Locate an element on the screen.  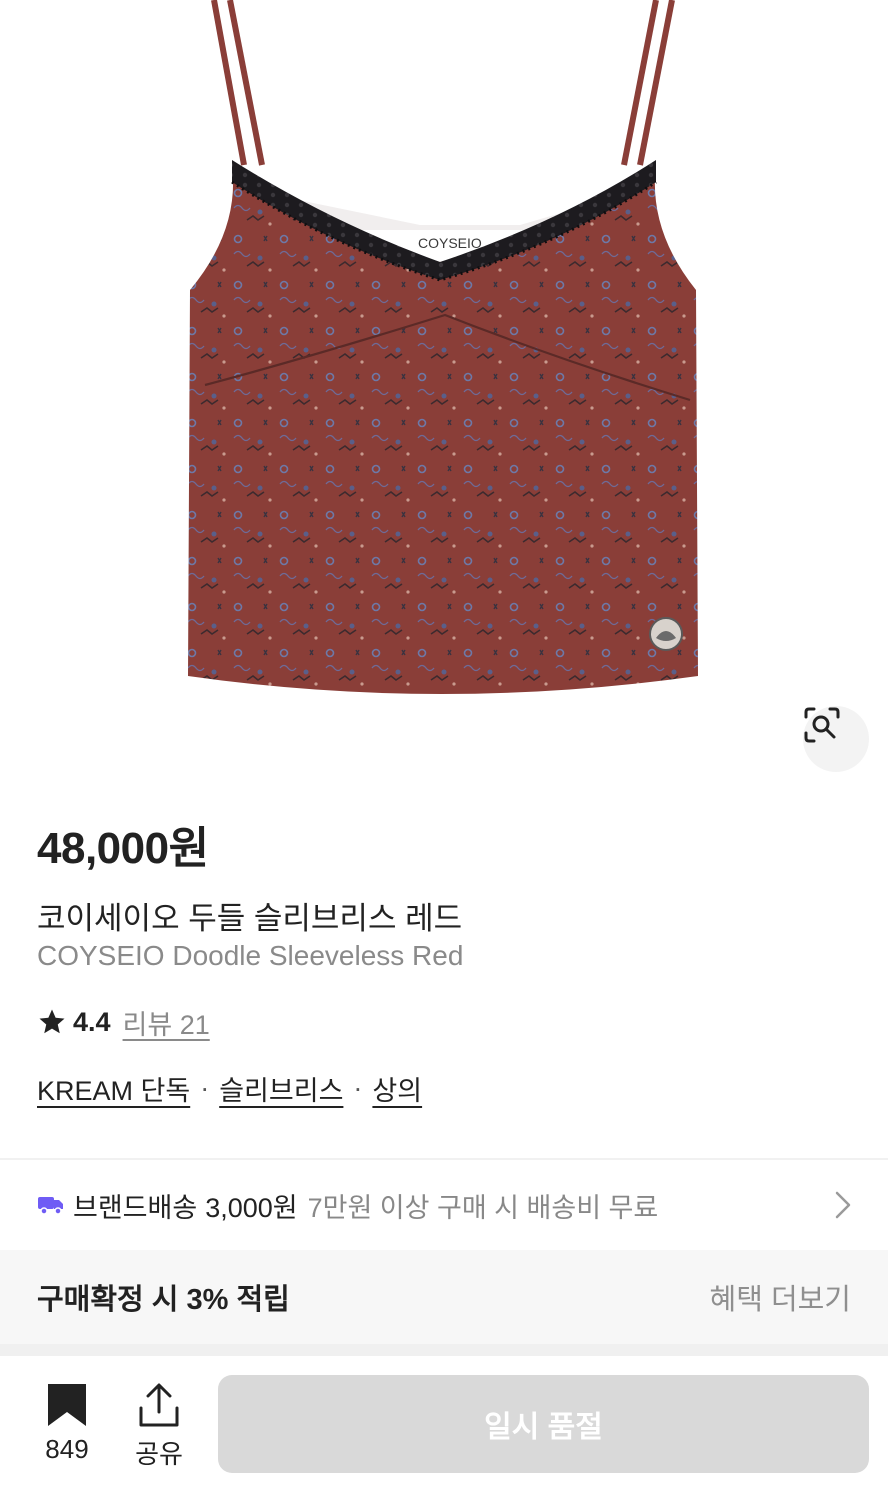
bottom-action-bar: 849 공유 일시 품절 is located at coordinates (444, 1428).